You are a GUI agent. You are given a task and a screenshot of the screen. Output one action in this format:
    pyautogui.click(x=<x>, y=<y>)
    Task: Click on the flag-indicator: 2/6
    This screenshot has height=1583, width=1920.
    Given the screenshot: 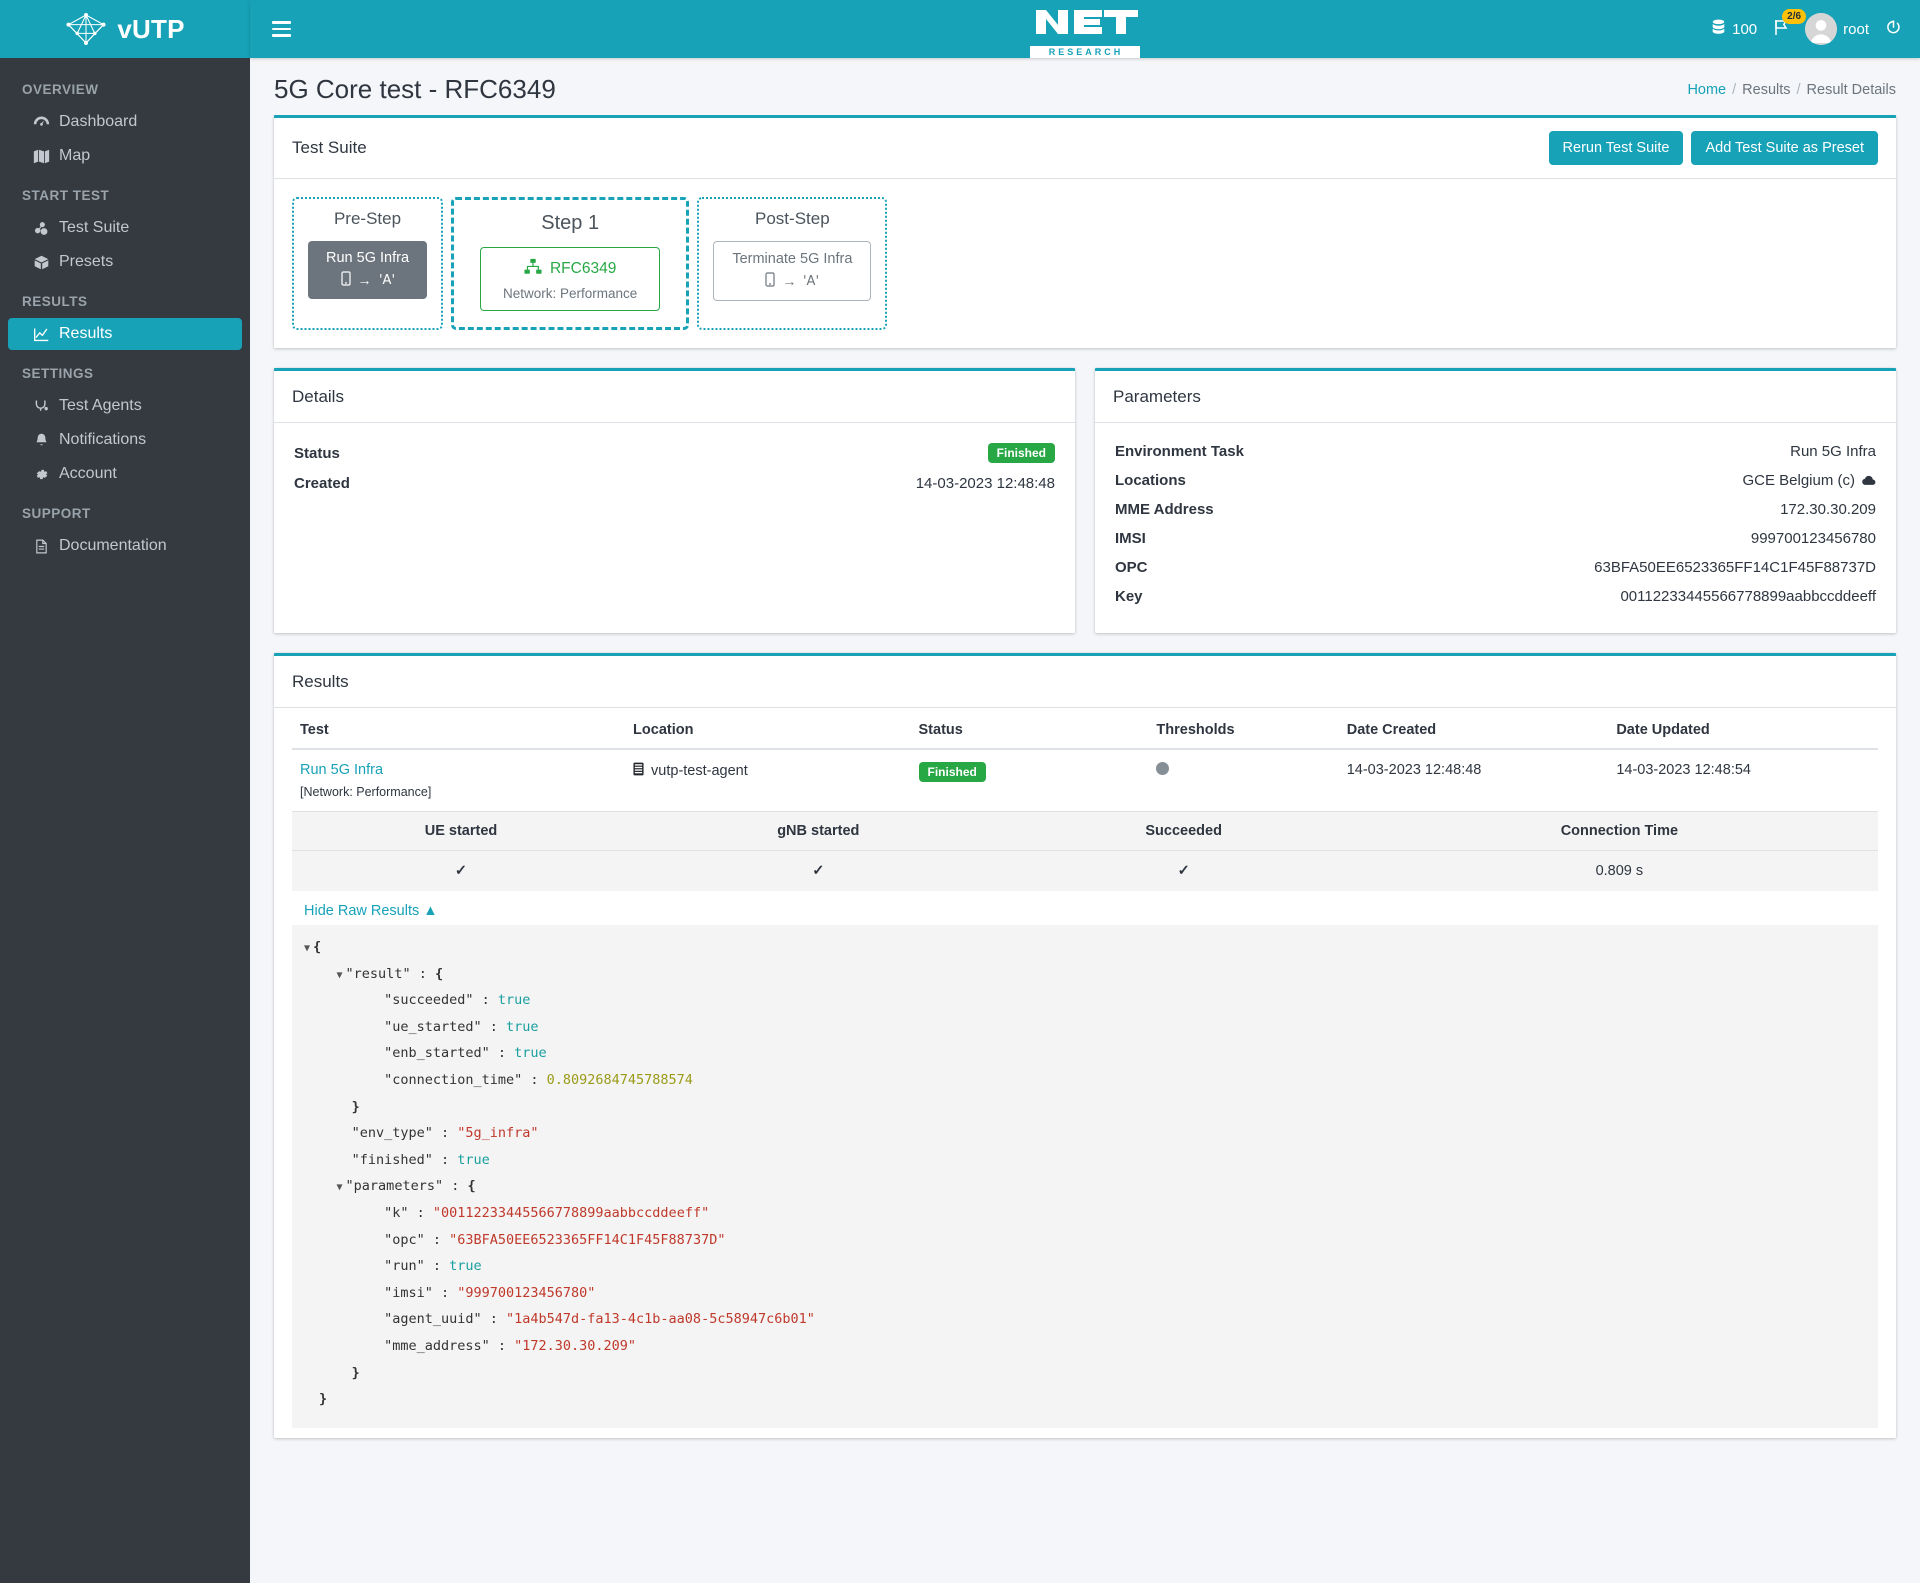 What is the action you would take?
    pyautogui.click(x=1790, y=24)
    